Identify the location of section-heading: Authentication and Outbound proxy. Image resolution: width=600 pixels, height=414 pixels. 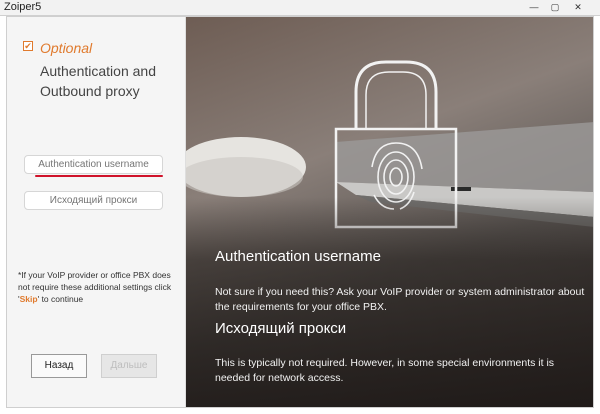
(98, 81).